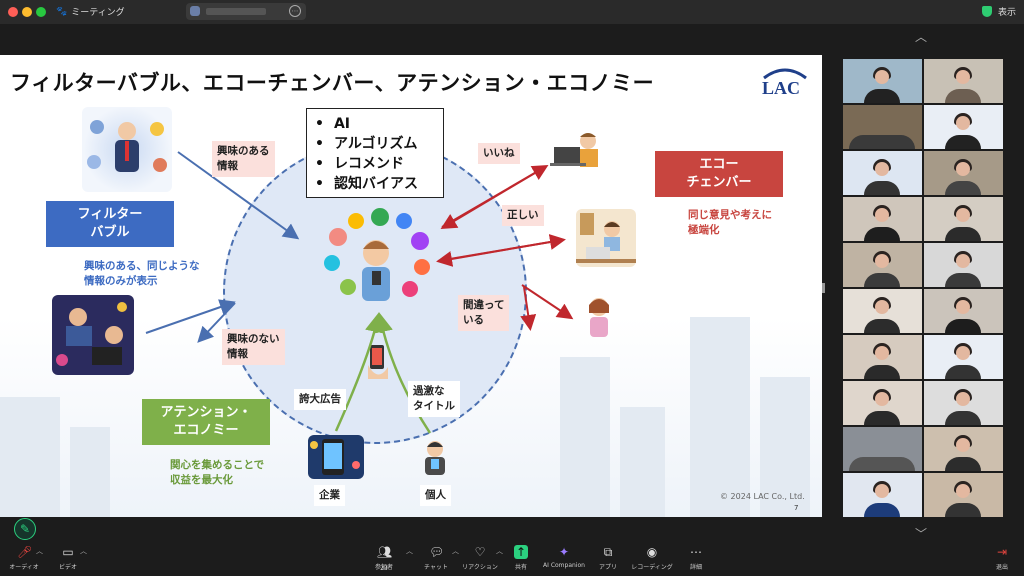  What do you see at coordinates (719, 174) in the screenshot?
I see `echo-chamber-box: エコー チェンバー` at bounding box center [719, 174].